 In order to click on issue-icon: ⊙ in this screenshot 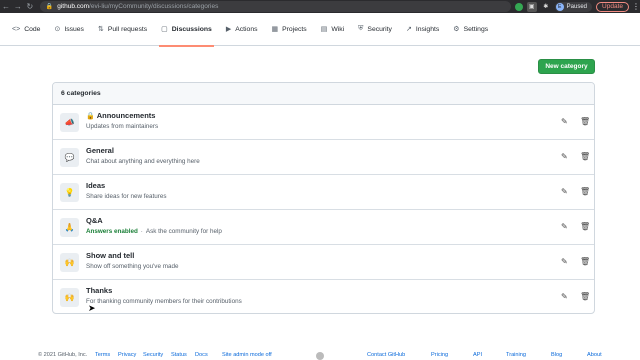, I will do `click(57, 29)`.